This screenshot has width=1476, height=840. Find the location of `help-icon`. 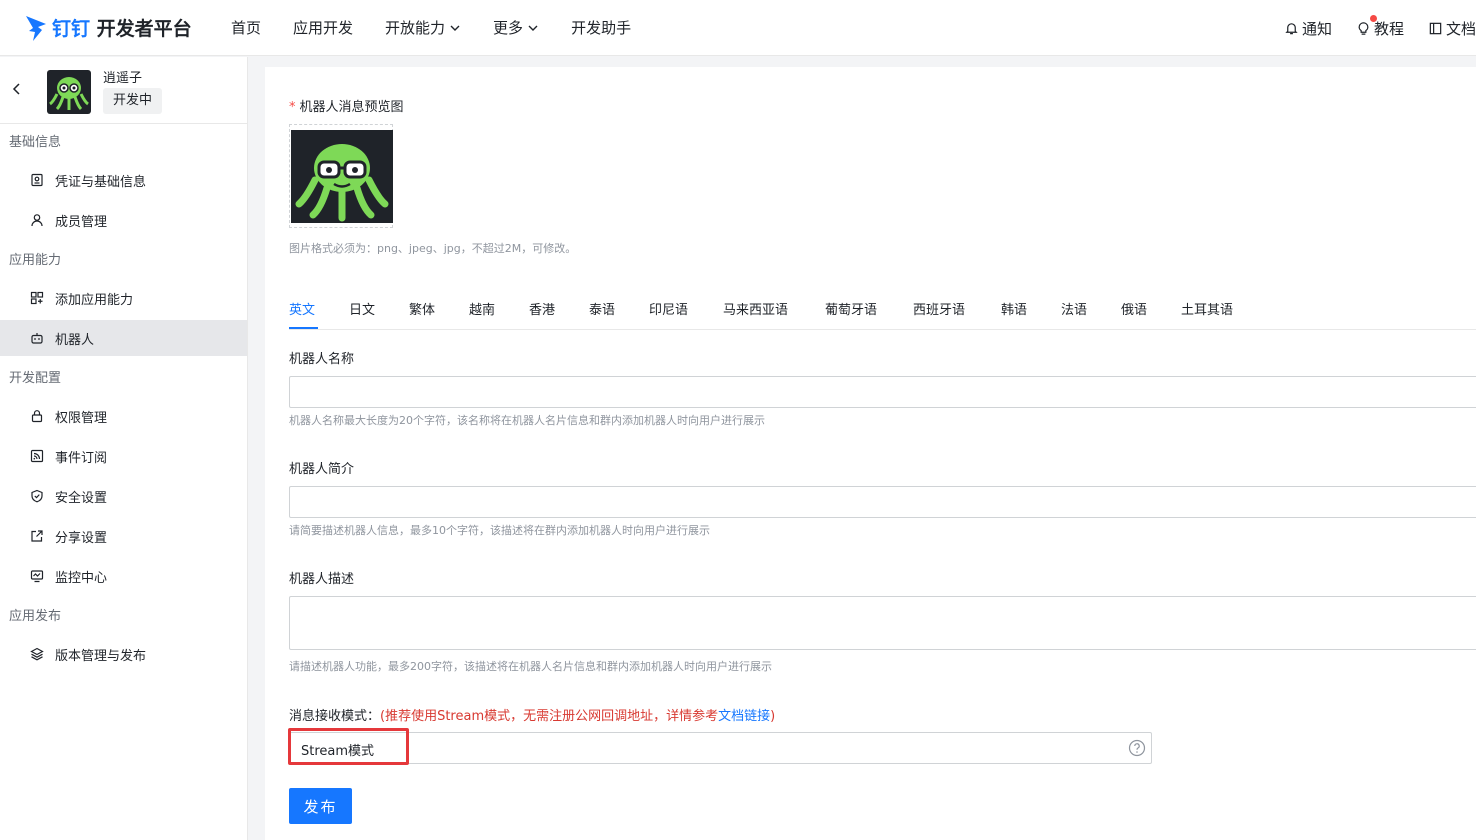

help-icon is located at coordinates (1137, 748).